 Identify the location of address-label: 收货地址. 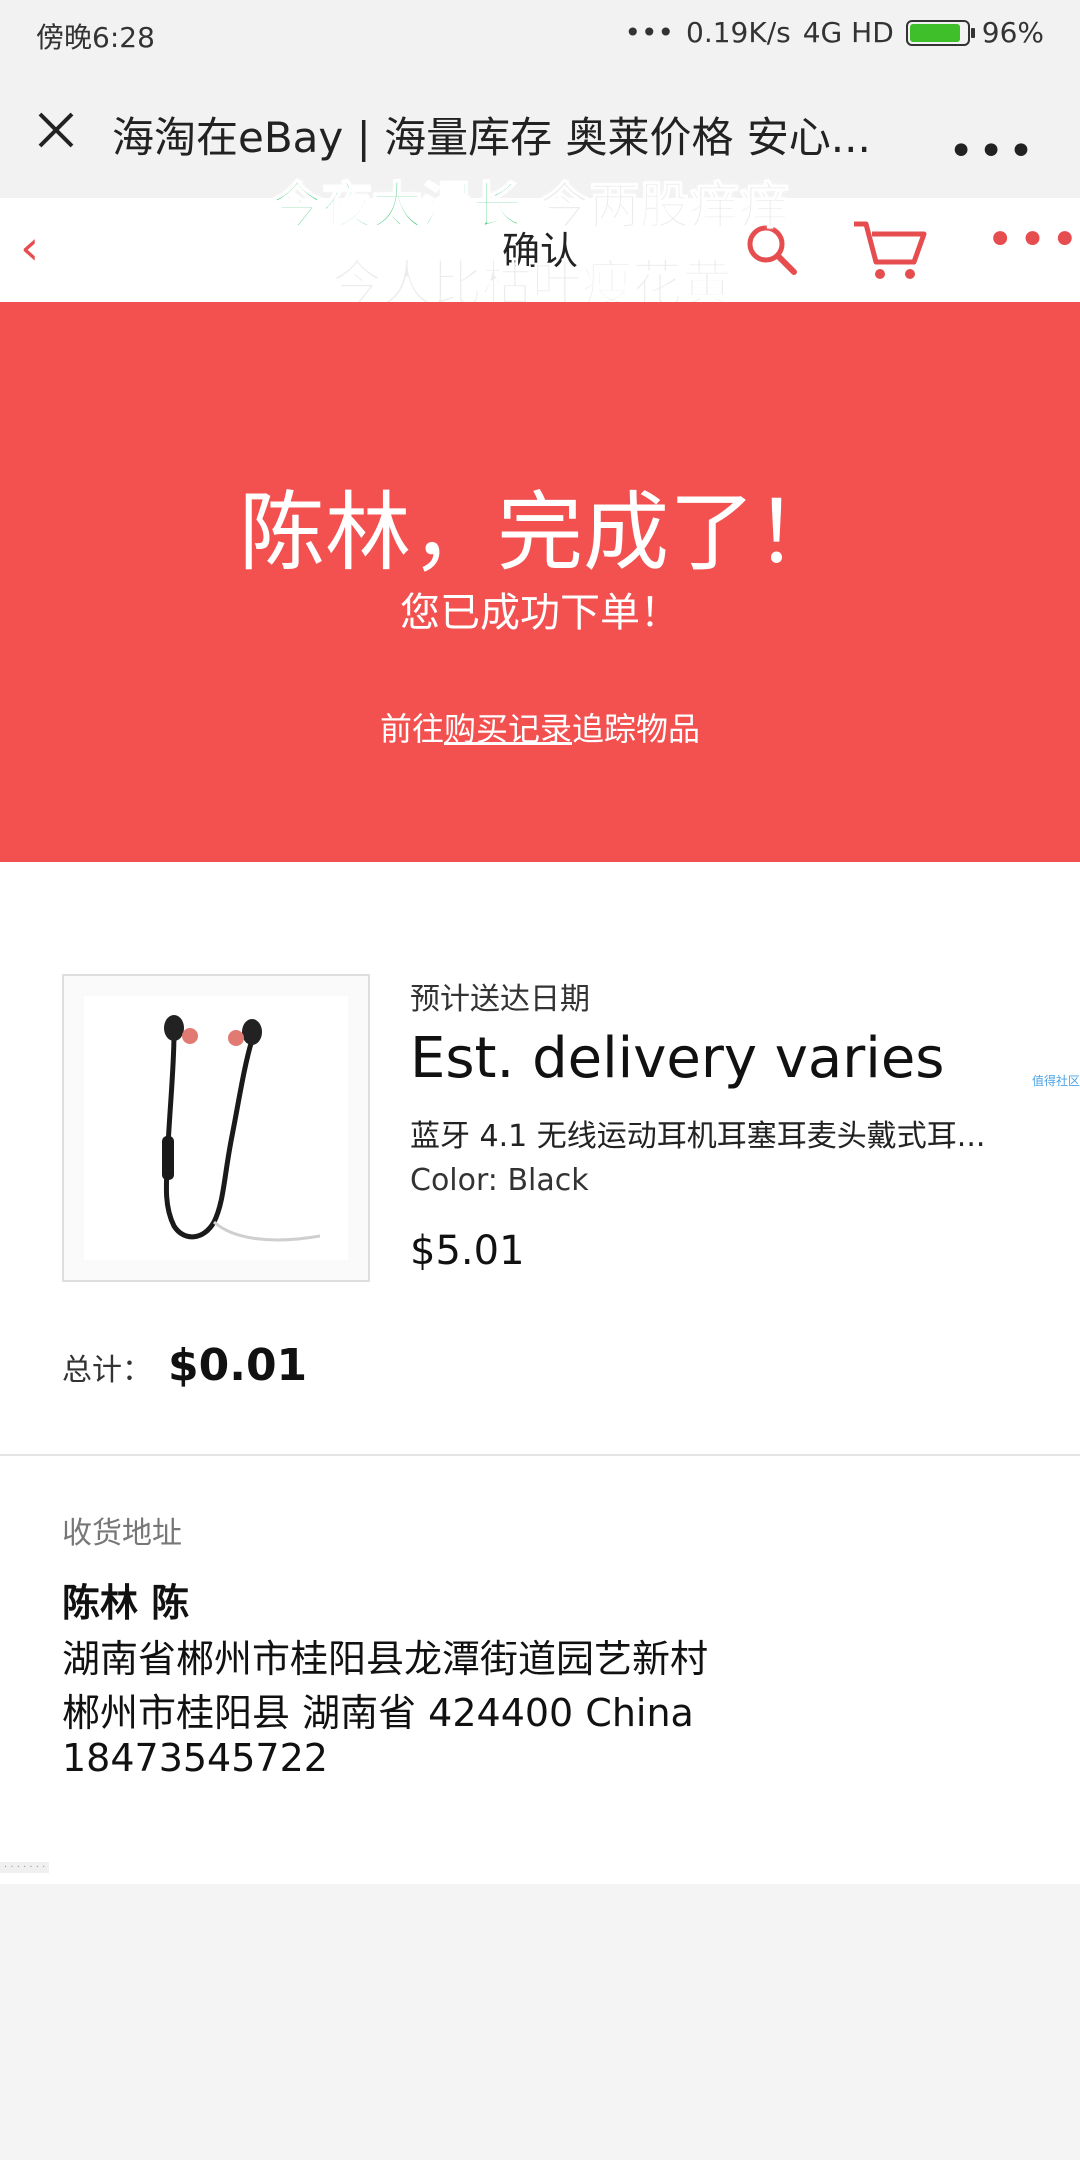
(122, 1533).